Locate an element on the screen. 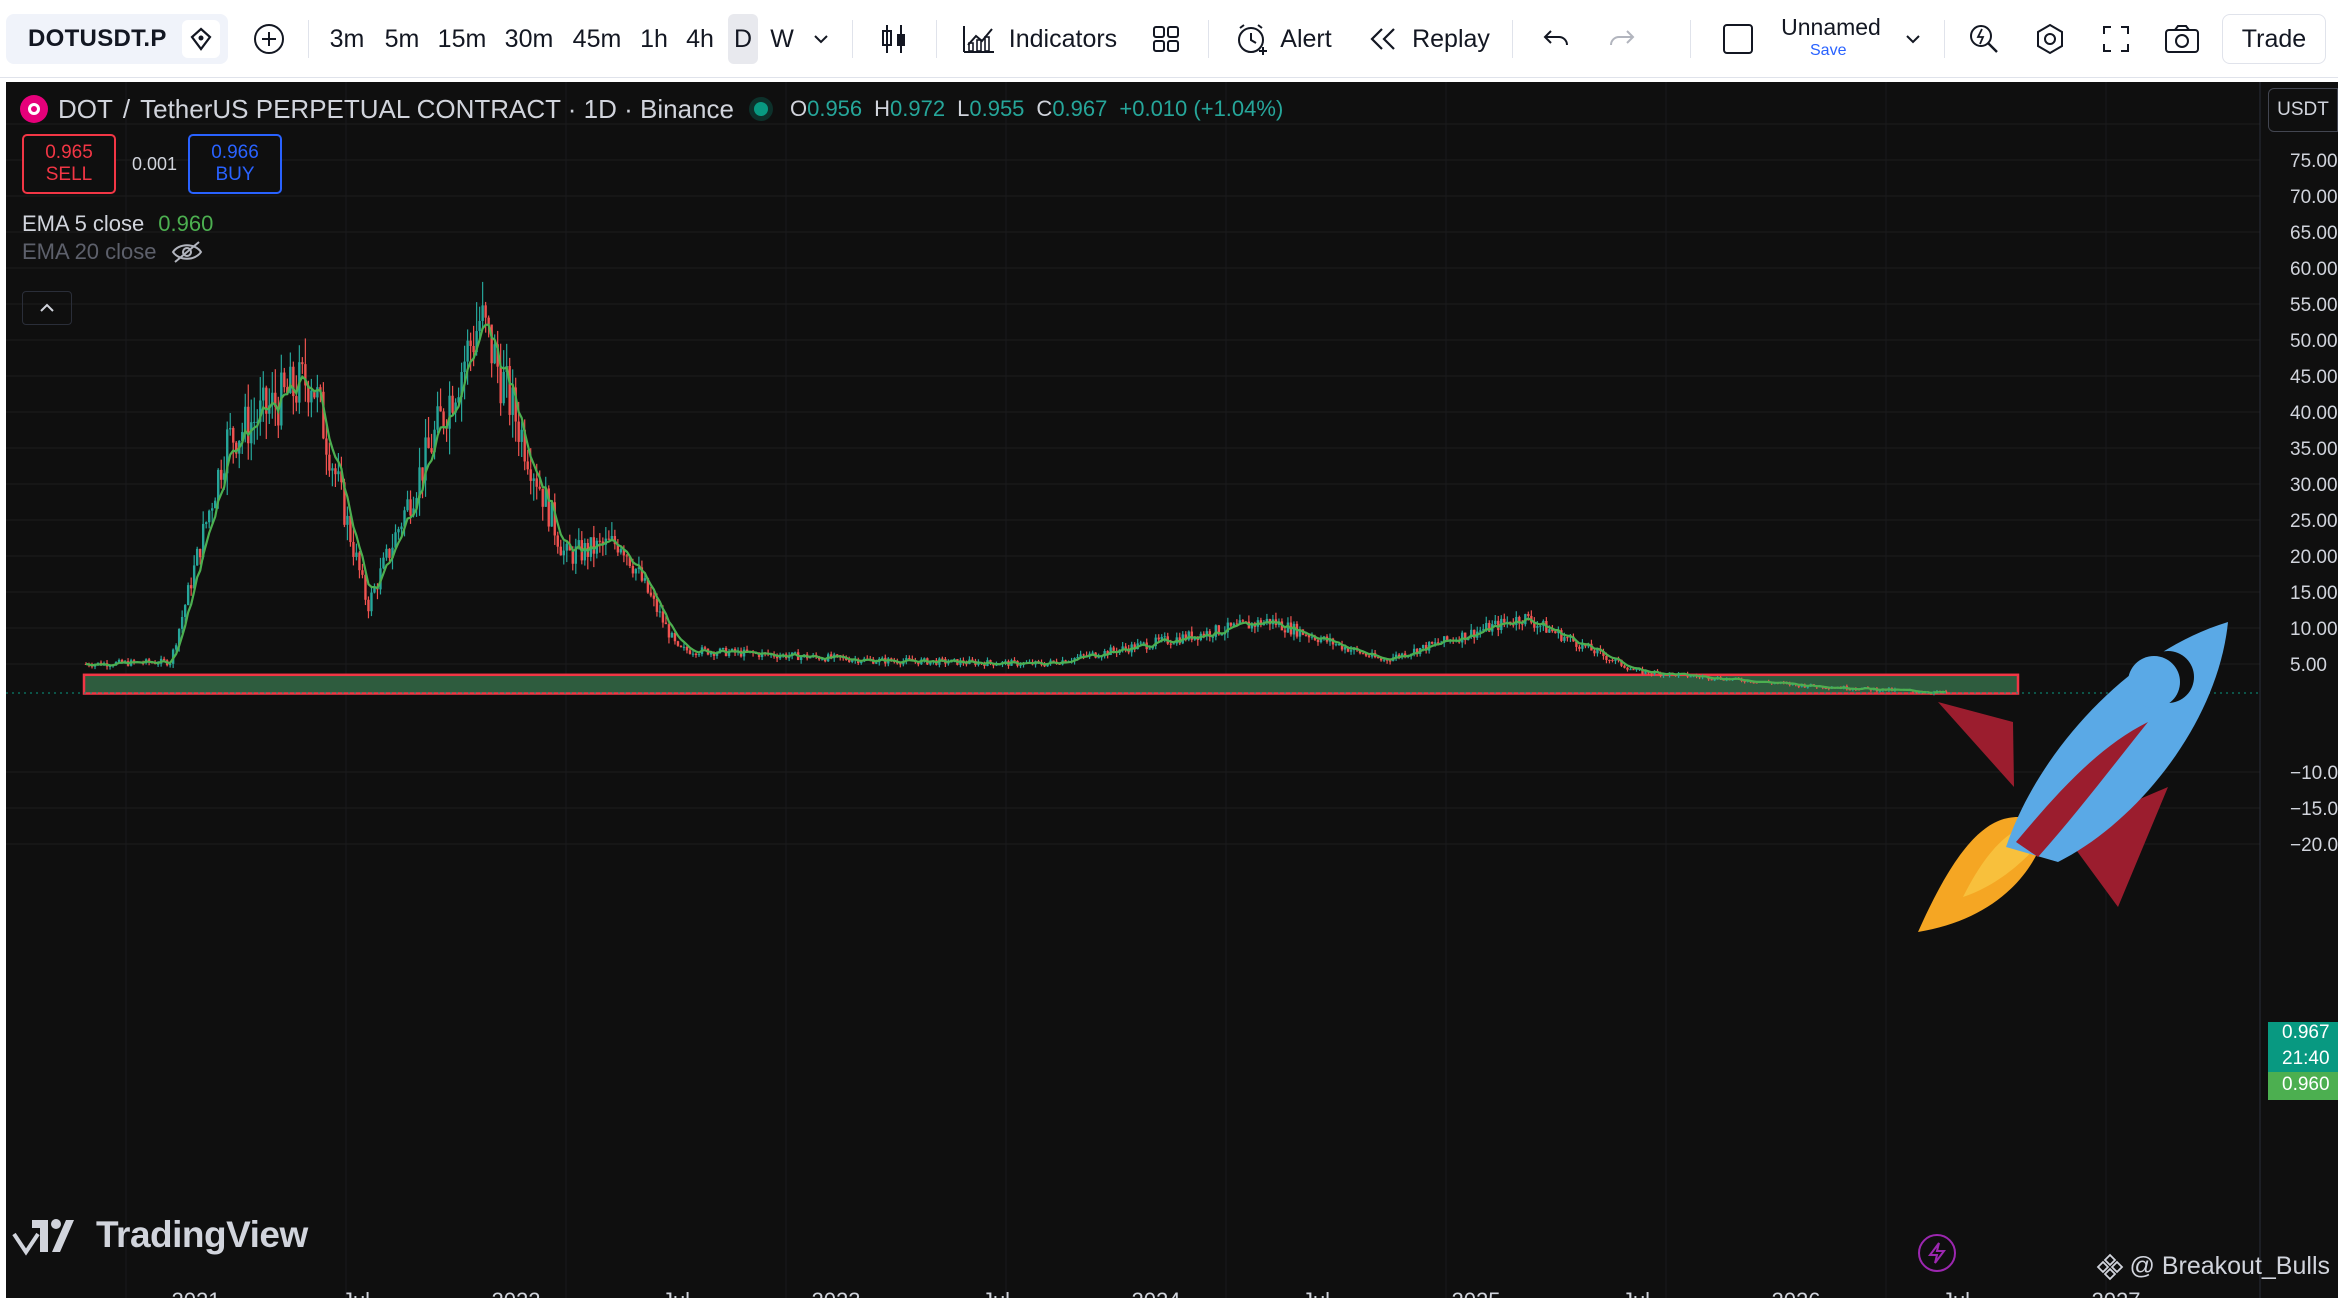  undo-icon is located at coordinates (1556, 39).